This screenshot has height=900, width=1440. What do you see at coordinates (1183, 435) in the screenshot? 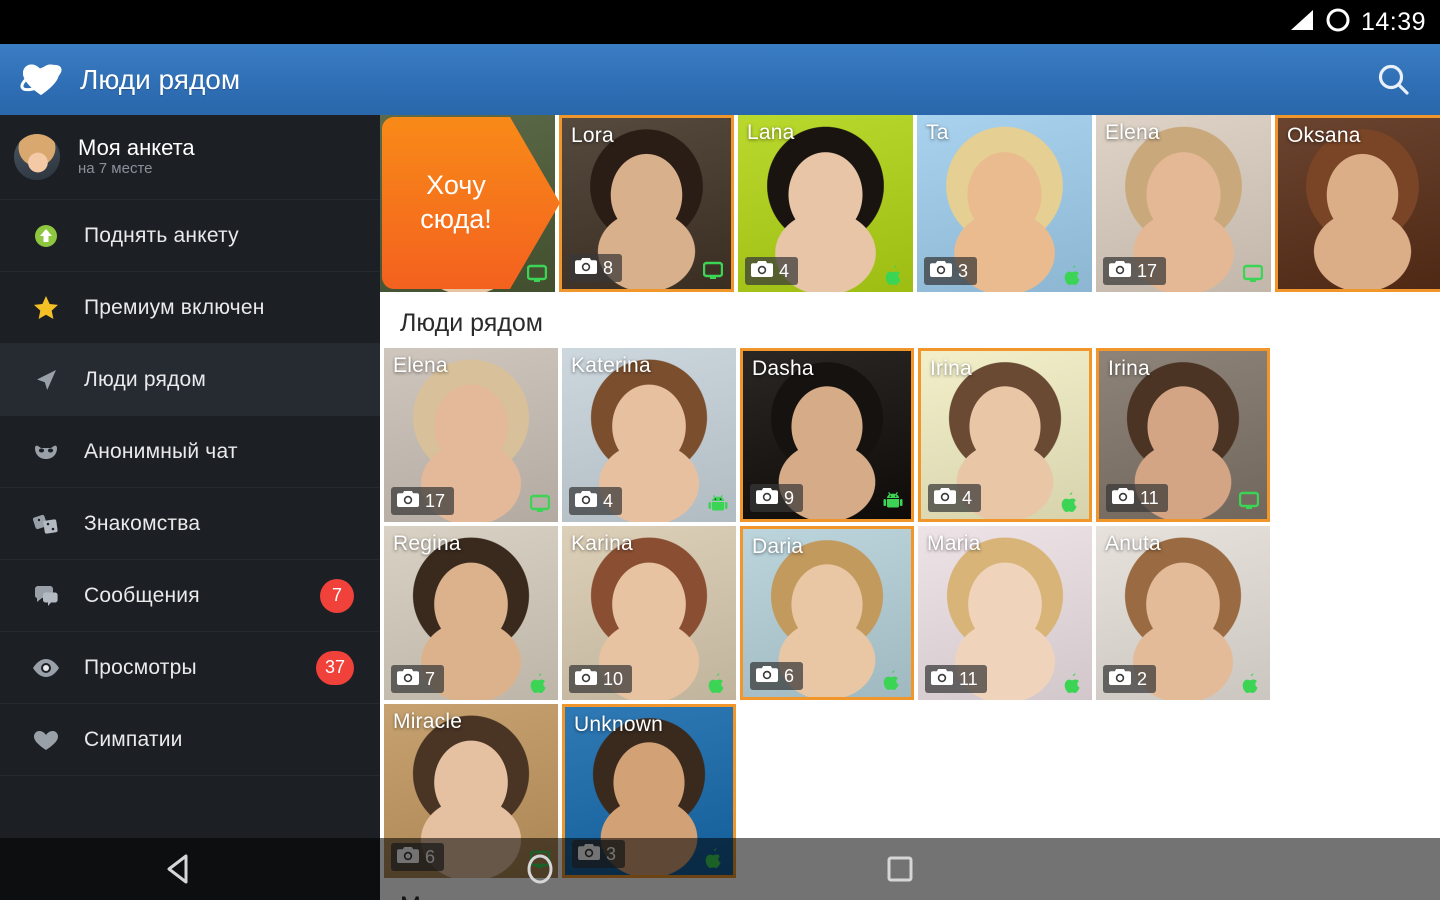
I see `profile-tile: Irina 11` at bounding box center [1183, 435].